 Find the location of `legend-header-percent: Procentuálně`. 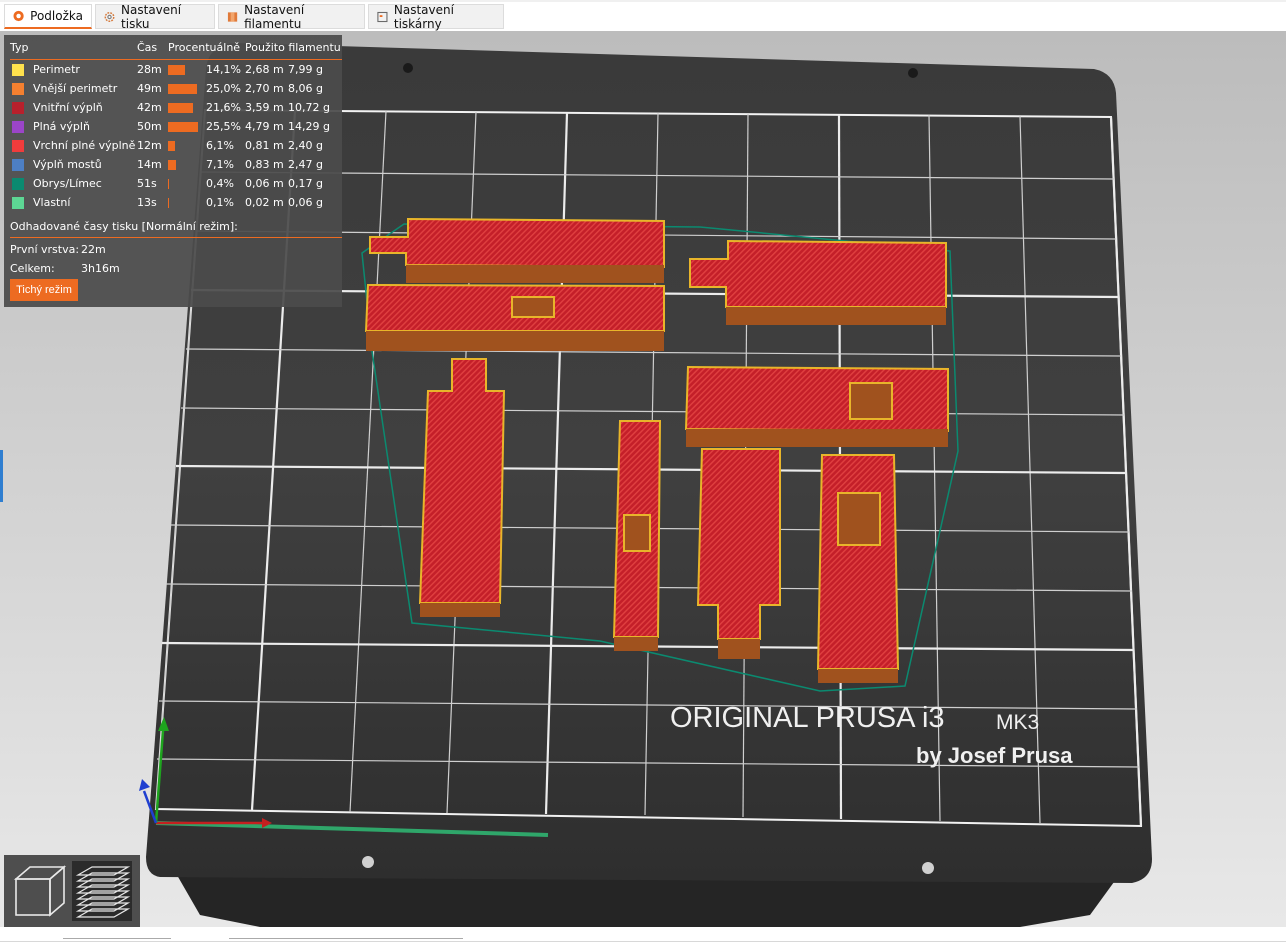

legend-header-percent: Procentuálně is located at coordinates (204, 47).